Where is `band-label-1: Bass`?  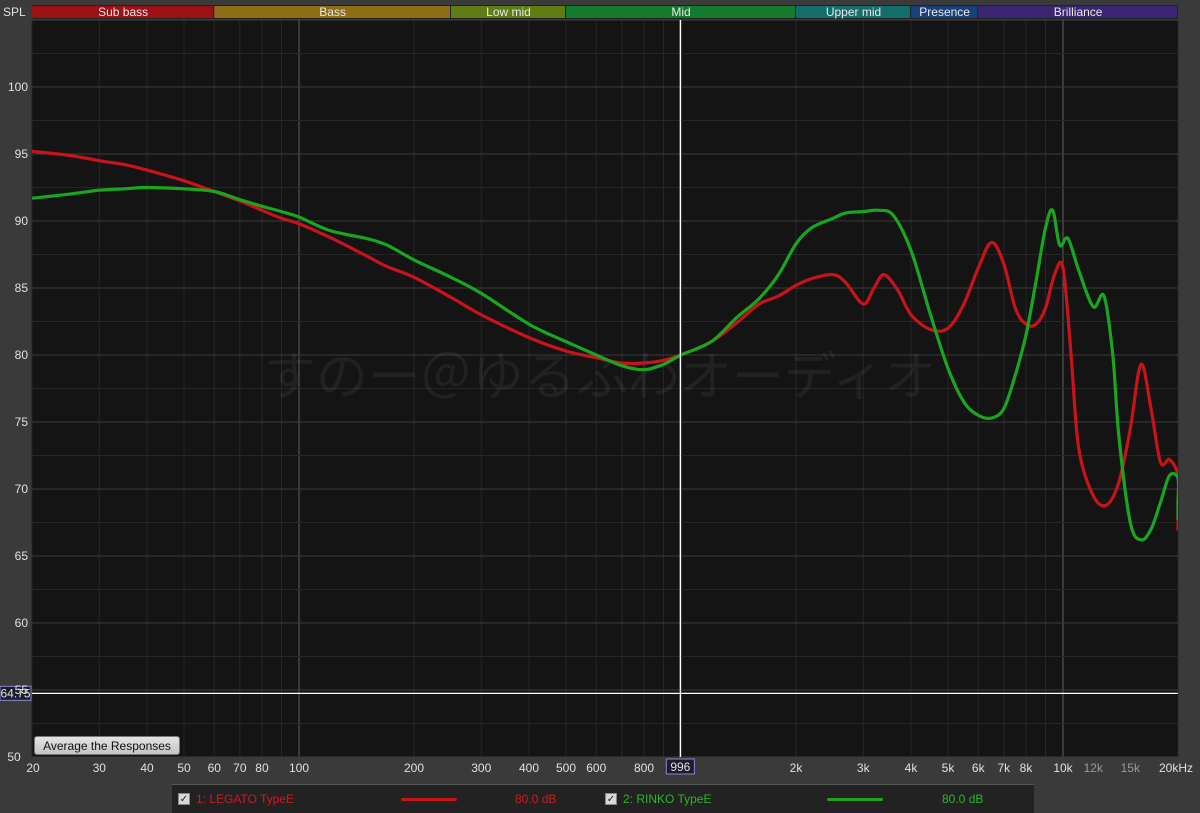
band-label-1: Bass is located at coordinates (332, 12).